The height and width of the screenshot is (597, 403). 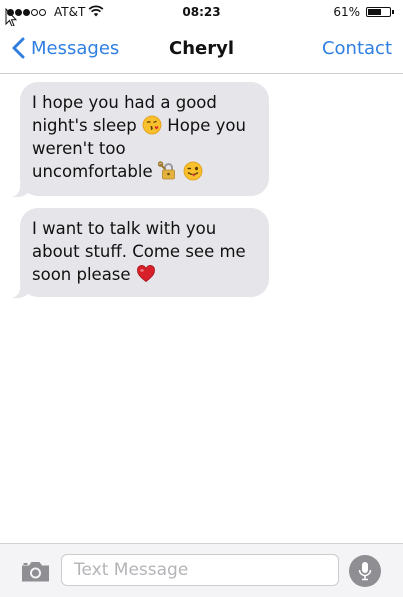 I want to click on message-input-bar, so click(x=201, y=570).